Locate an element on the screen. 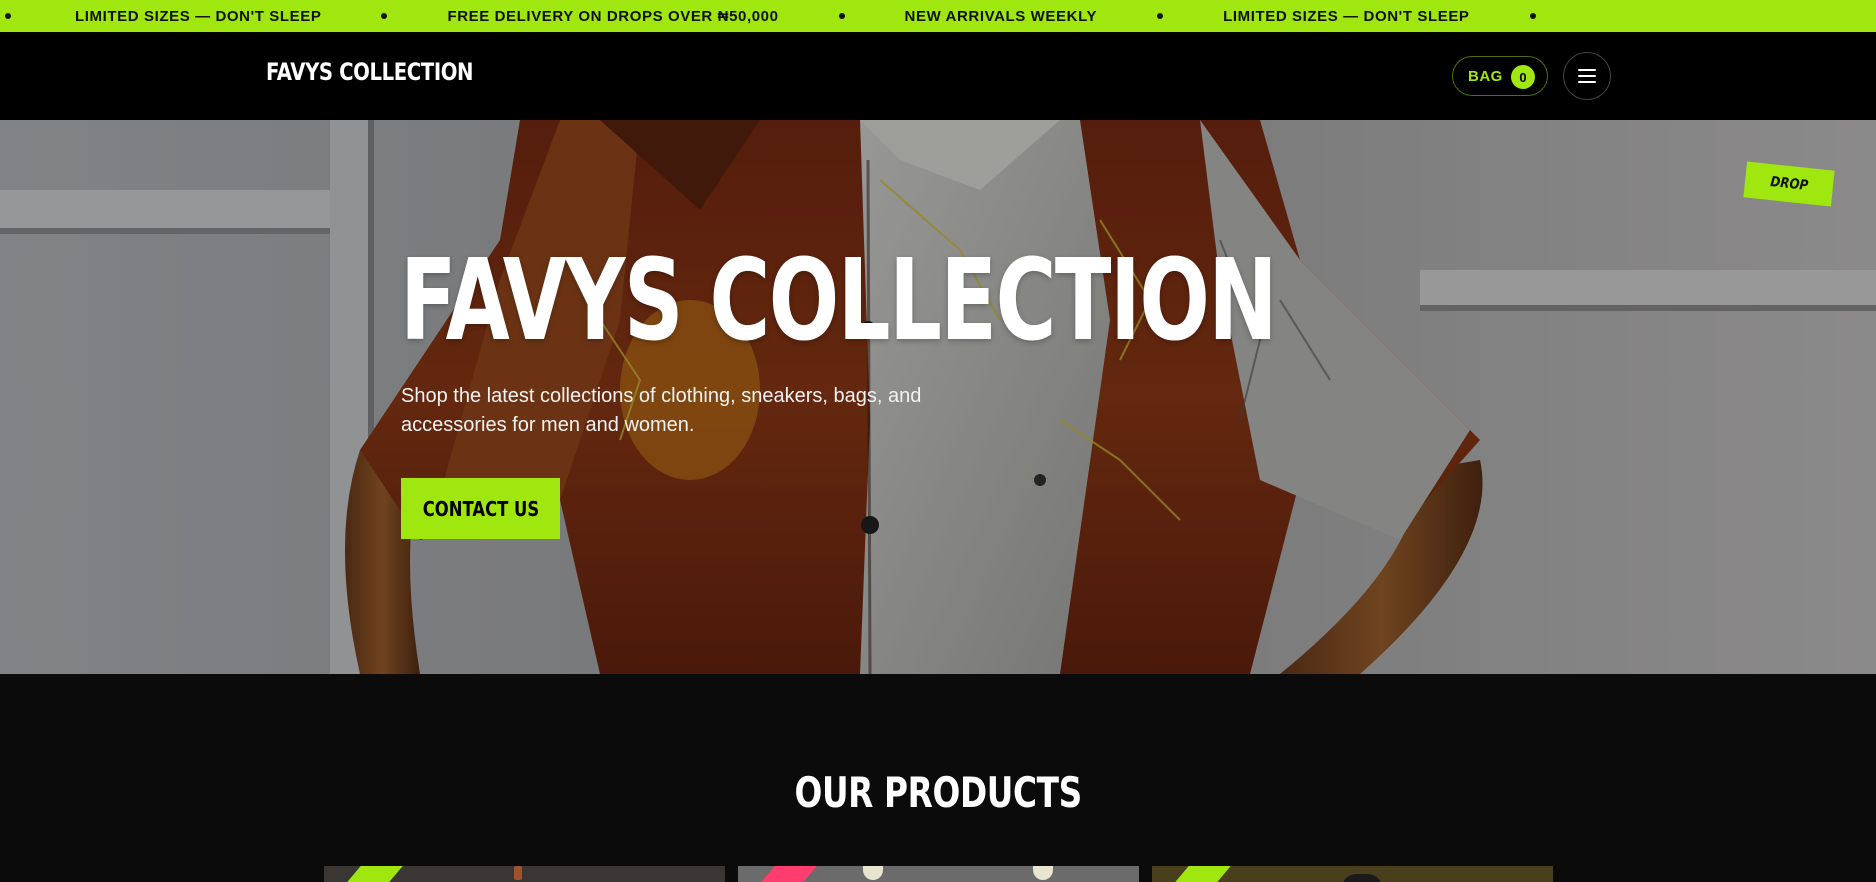  site-header: FAVYS COLLECTION BAG 0 is located at coordinates (938, 76).